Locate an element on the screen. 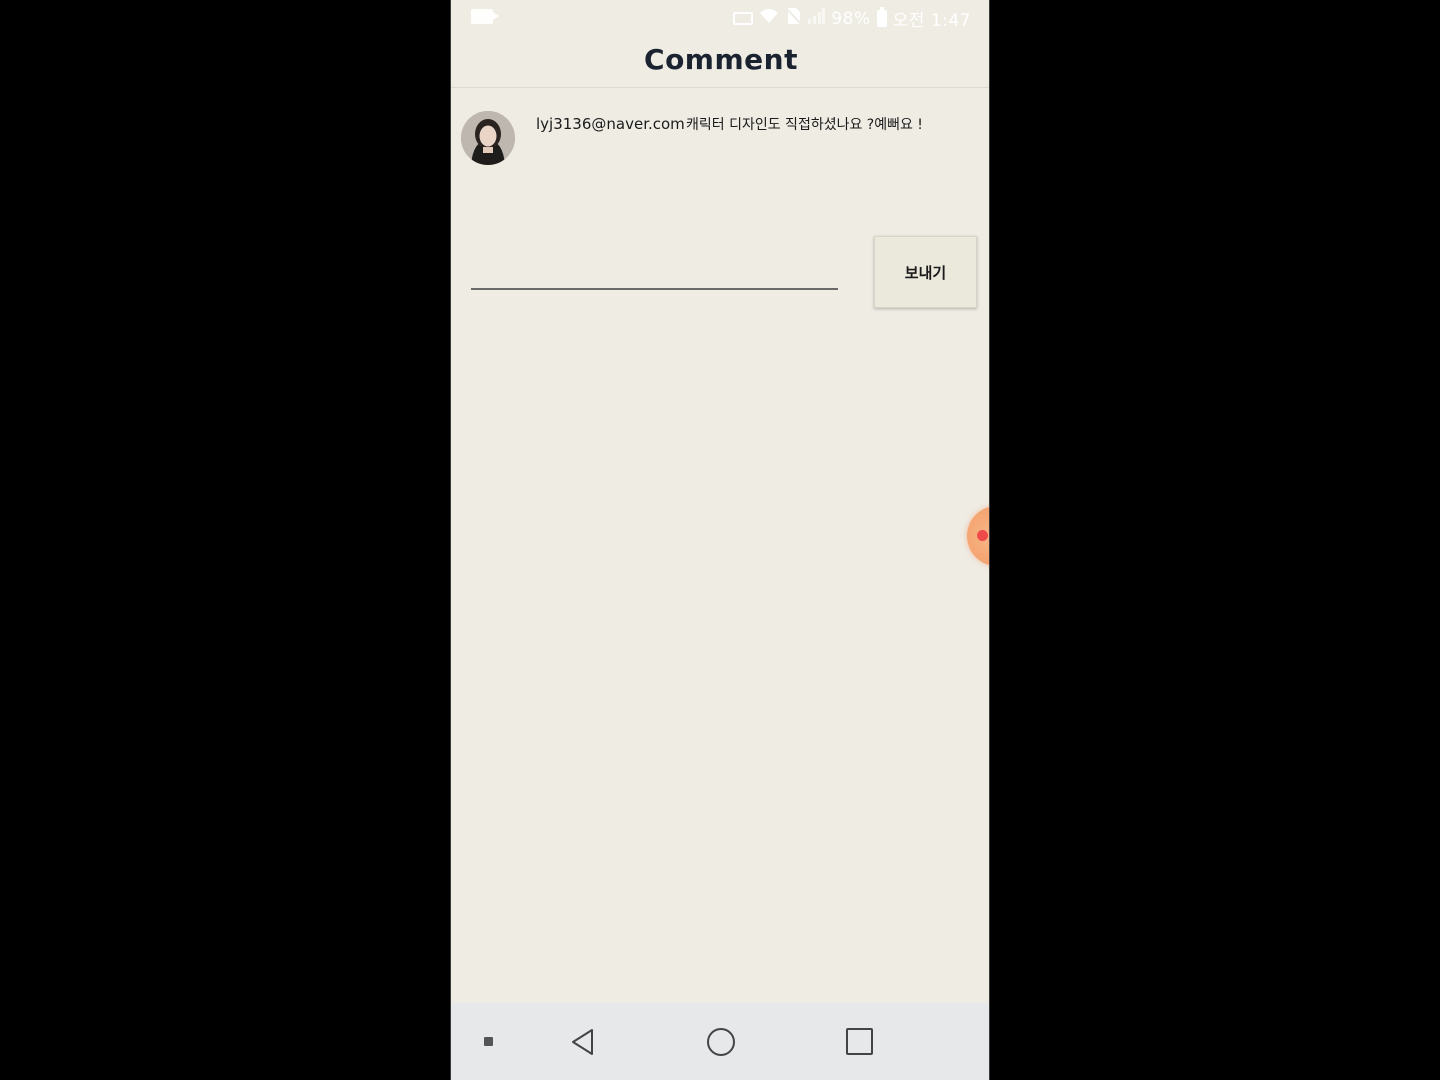 The image size is (1440, 1080). video-record-icon is located at coordinates (485, 16).